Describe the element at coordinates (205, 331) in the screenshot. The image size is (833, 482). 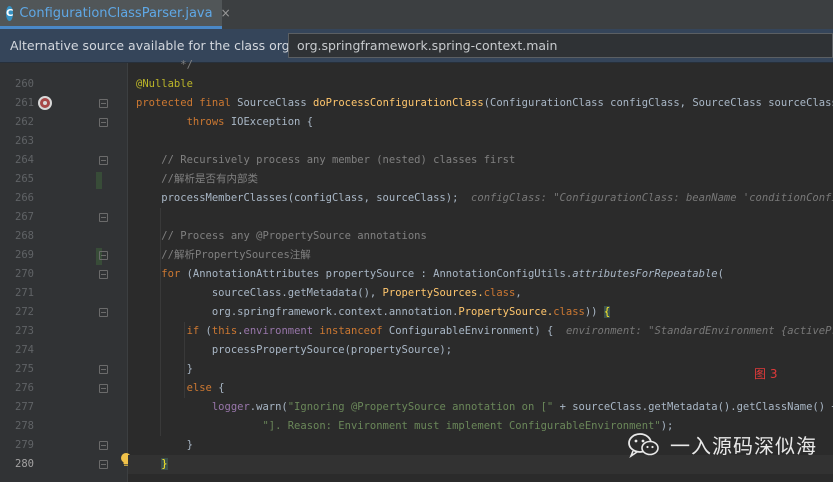
I see `code-token: (` at that location.